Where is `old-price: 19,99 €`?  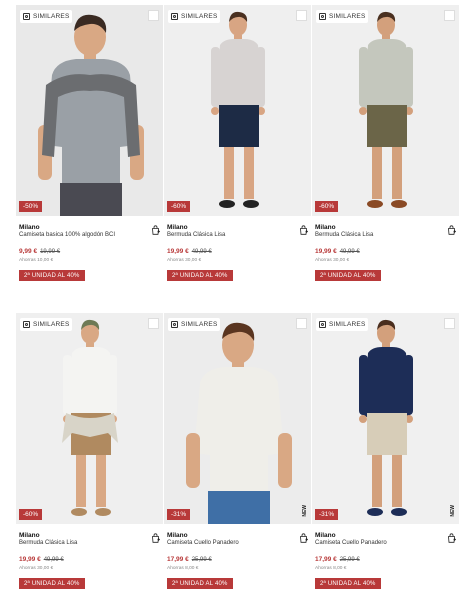
old-price: 19,99 € is located at coordinates (50, 252).